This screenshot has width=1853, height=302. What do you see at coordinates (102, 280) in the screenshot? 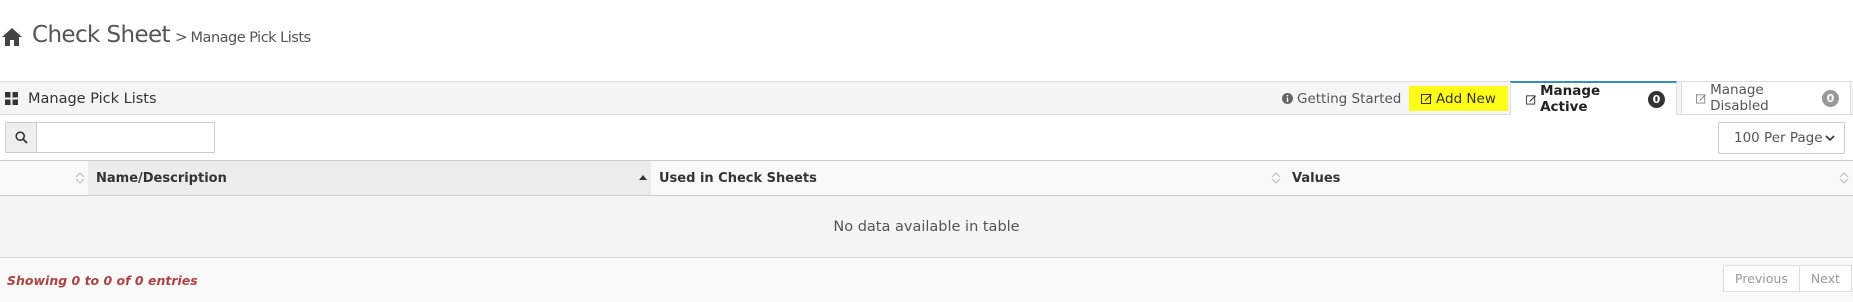
I see `table-info: Showing 0 to 0 of 0 entries` at bounding box center [102, 280].